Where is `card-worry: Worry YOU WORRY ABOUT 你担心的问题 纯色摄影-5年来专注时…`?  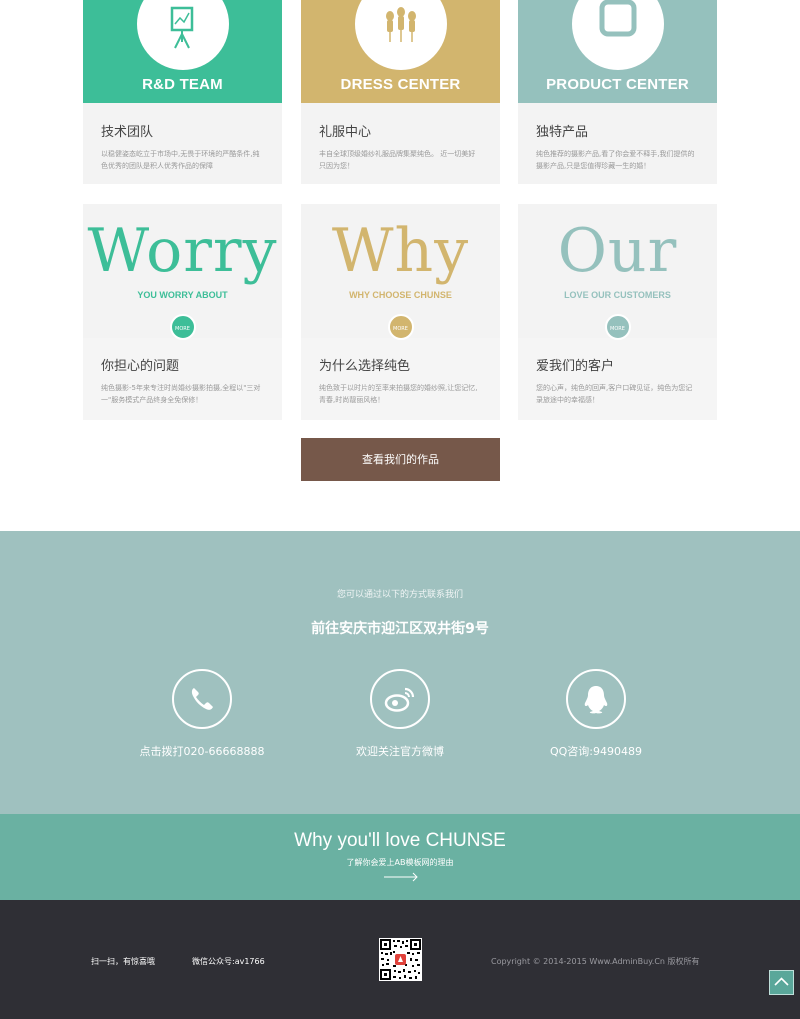 card-worry: Worry YOU WORRY ABOUT 你担心的问题 纯色摄影-5年来专注时… is located at coordinates (182, 312).